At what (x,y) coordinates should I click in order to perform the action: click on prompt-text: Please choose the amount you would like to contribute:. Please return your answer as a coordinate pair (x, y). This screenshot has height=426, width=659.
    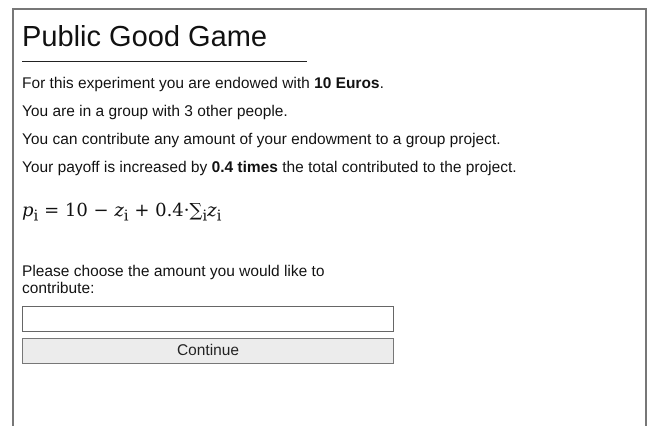
    Looking at the image, I should click on (174, 279).